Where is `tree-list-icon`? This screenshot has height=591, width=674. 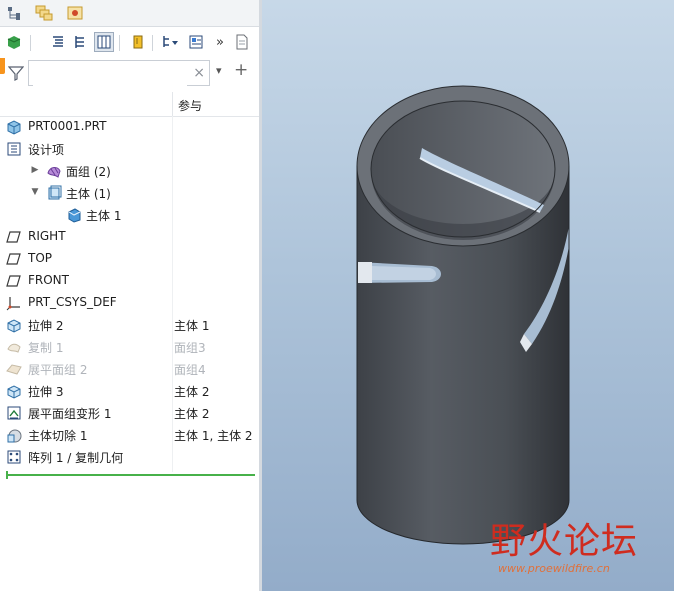 tree-list-icon is located at coordinates (58, 41).